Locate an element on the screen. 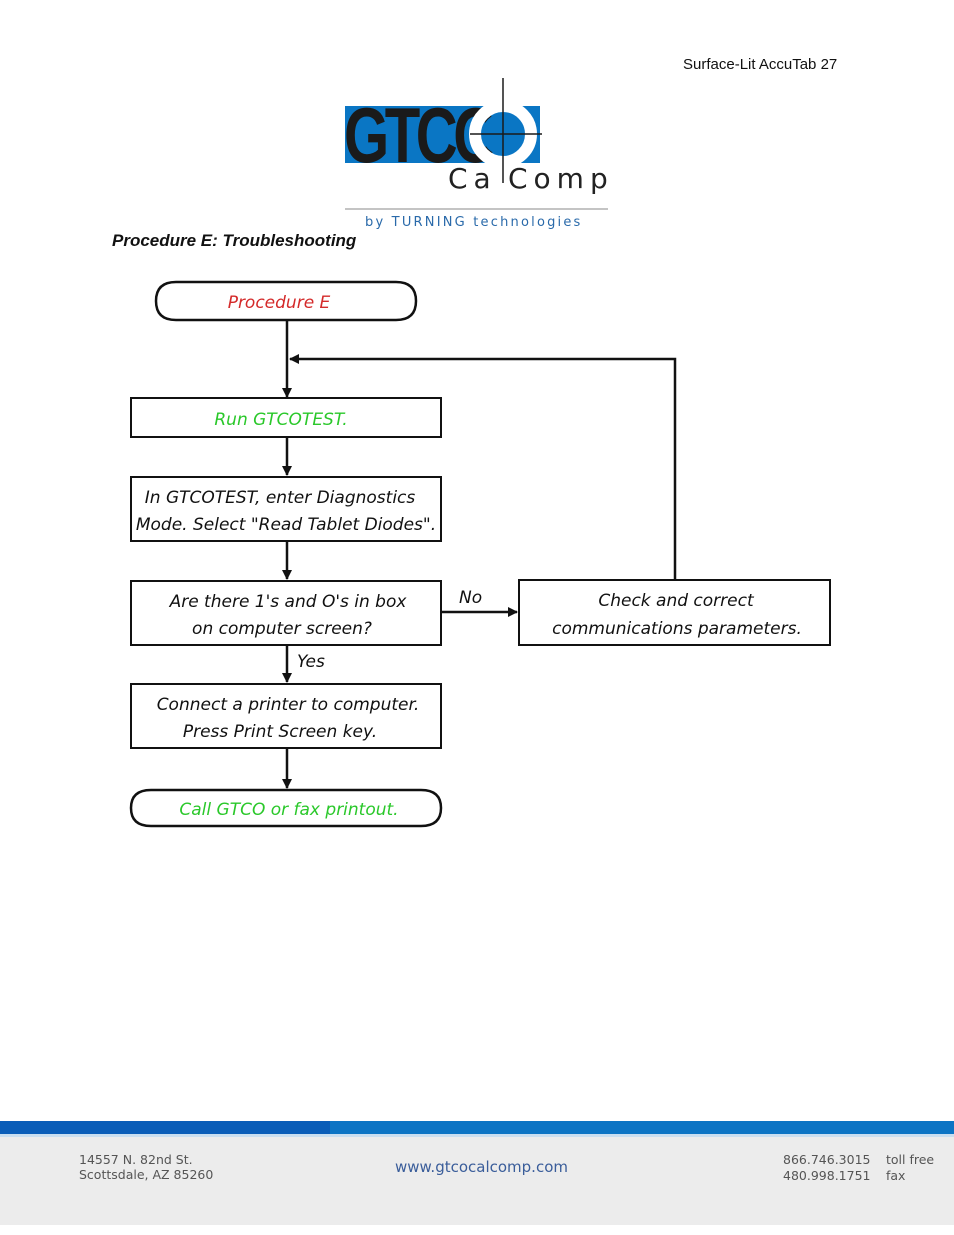  node-diag-line-1: In GTCOTEST, enter Diagnostics is located at coordinates (280, 498).